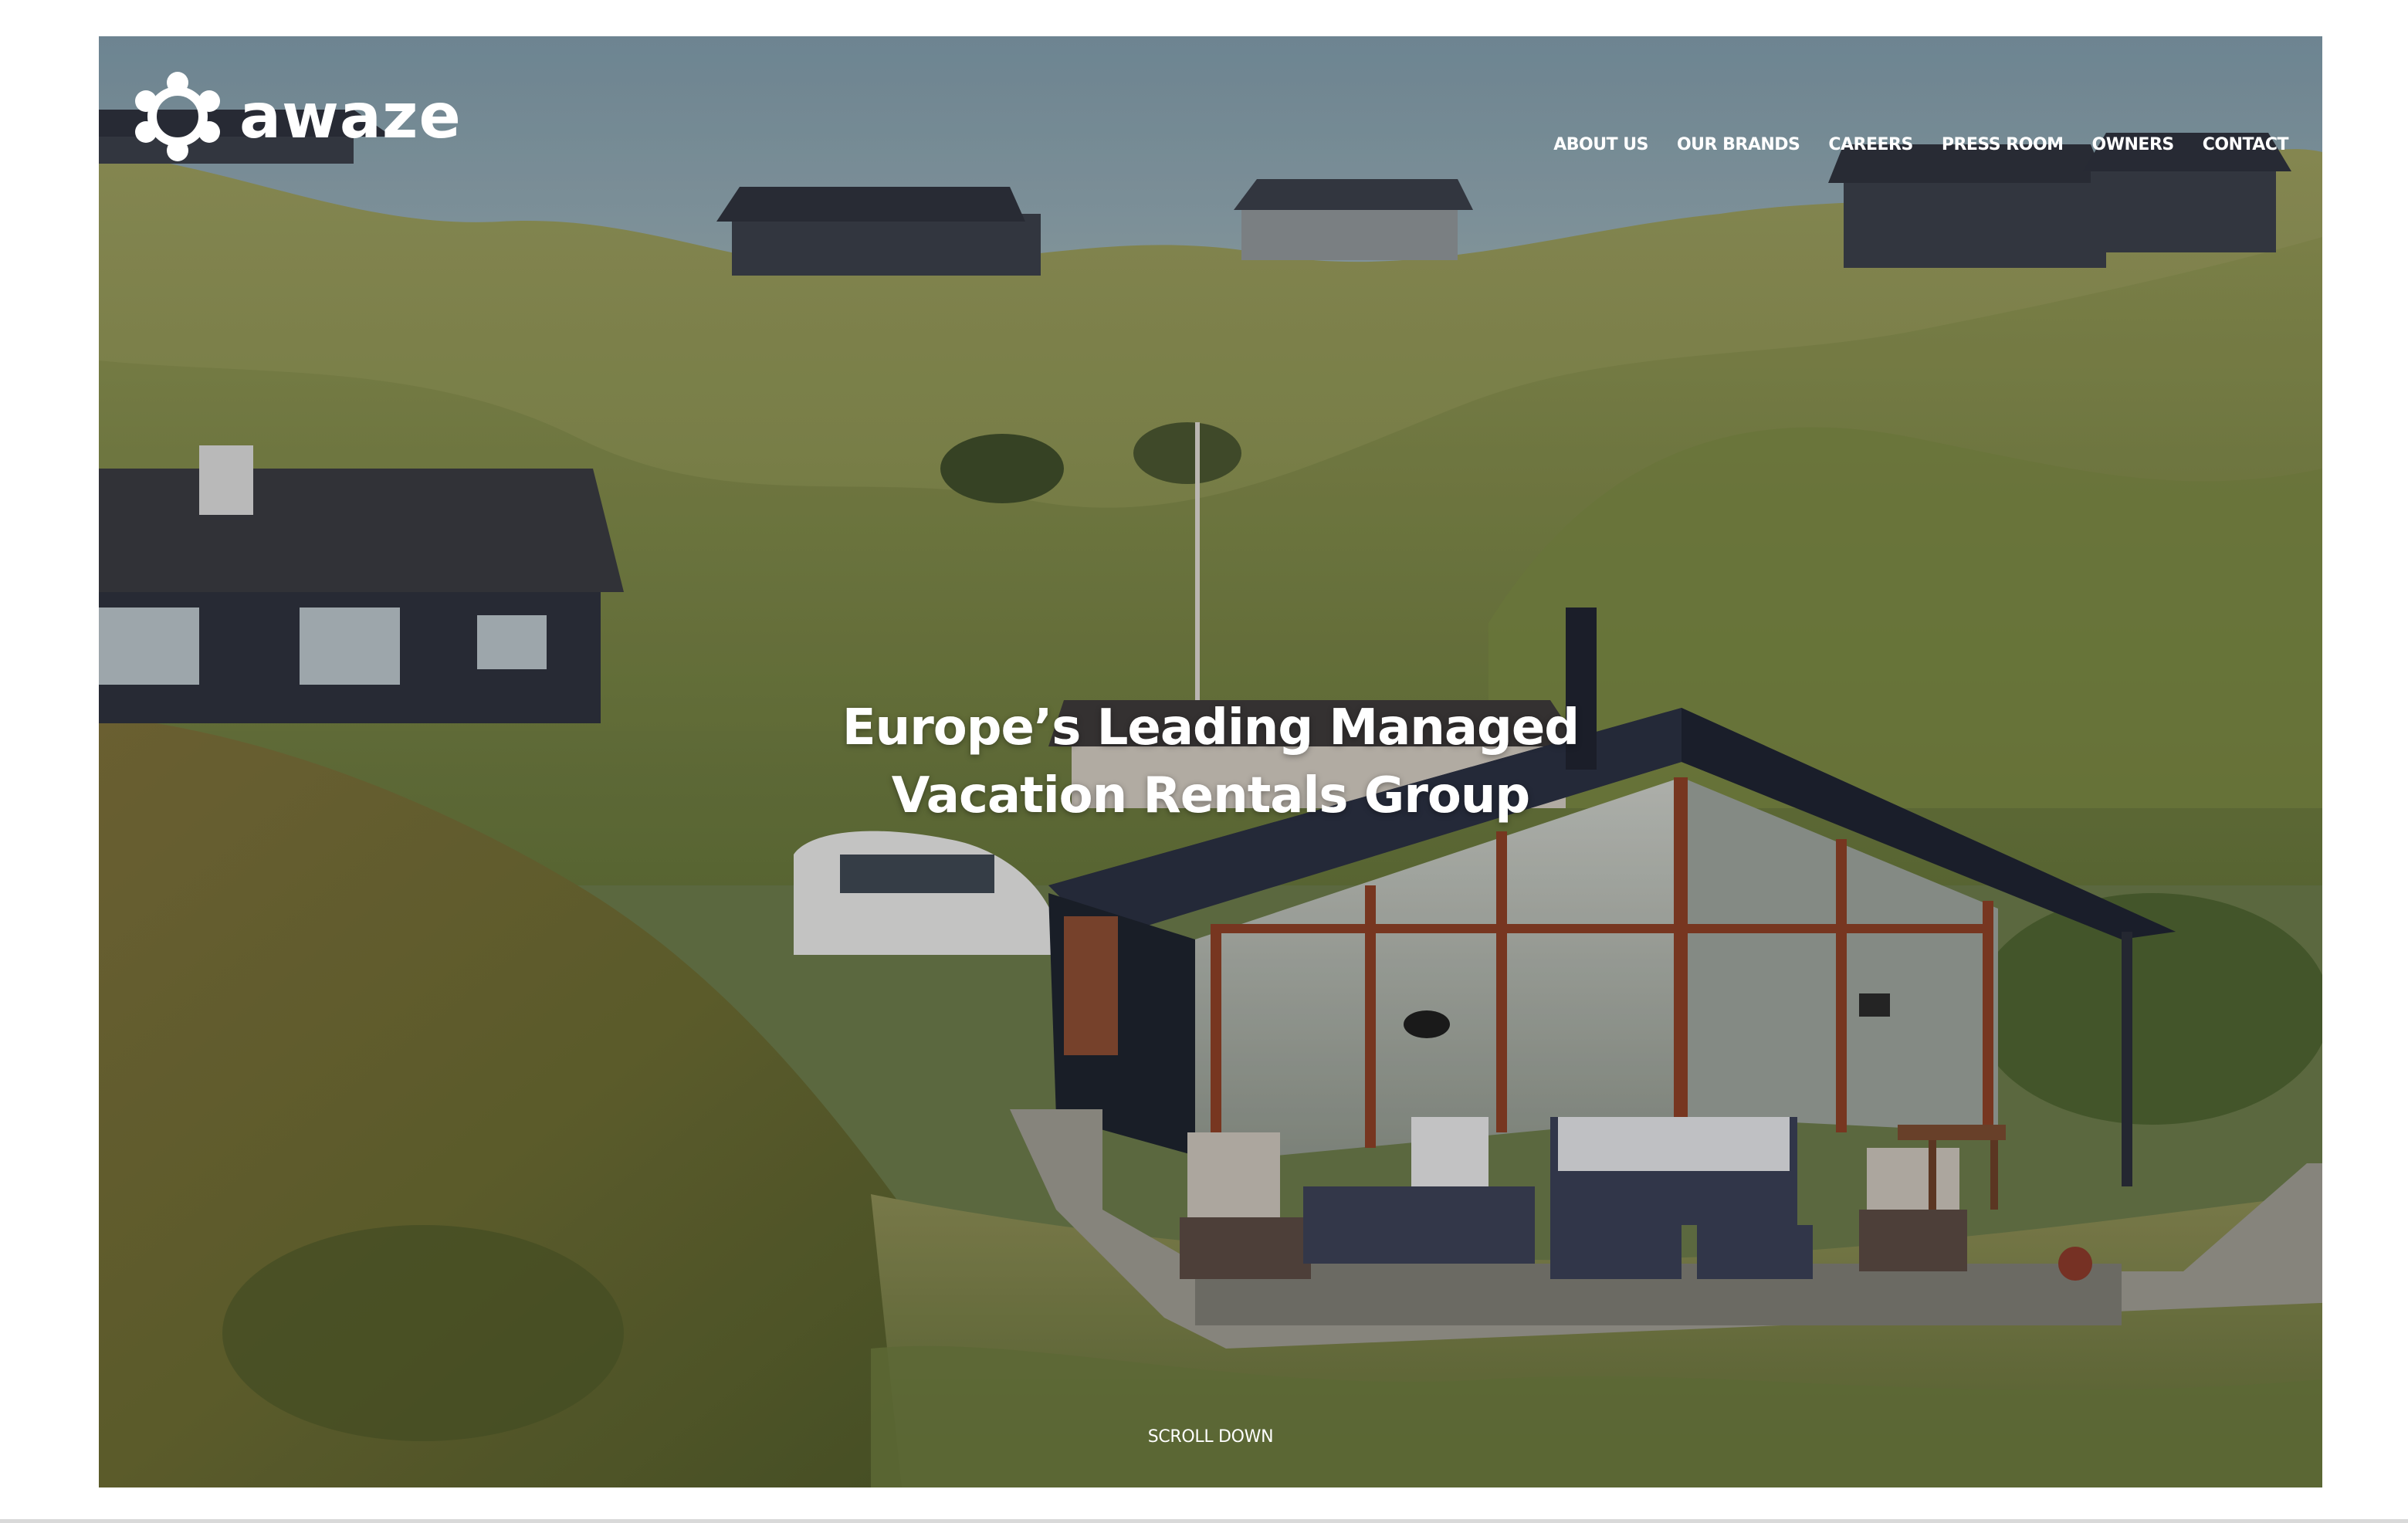 The width and height of the screenshot is (2408, 1523). I want to click on hero-heading-line-1: Europe’s Leading Managed, so click(1211, 727).